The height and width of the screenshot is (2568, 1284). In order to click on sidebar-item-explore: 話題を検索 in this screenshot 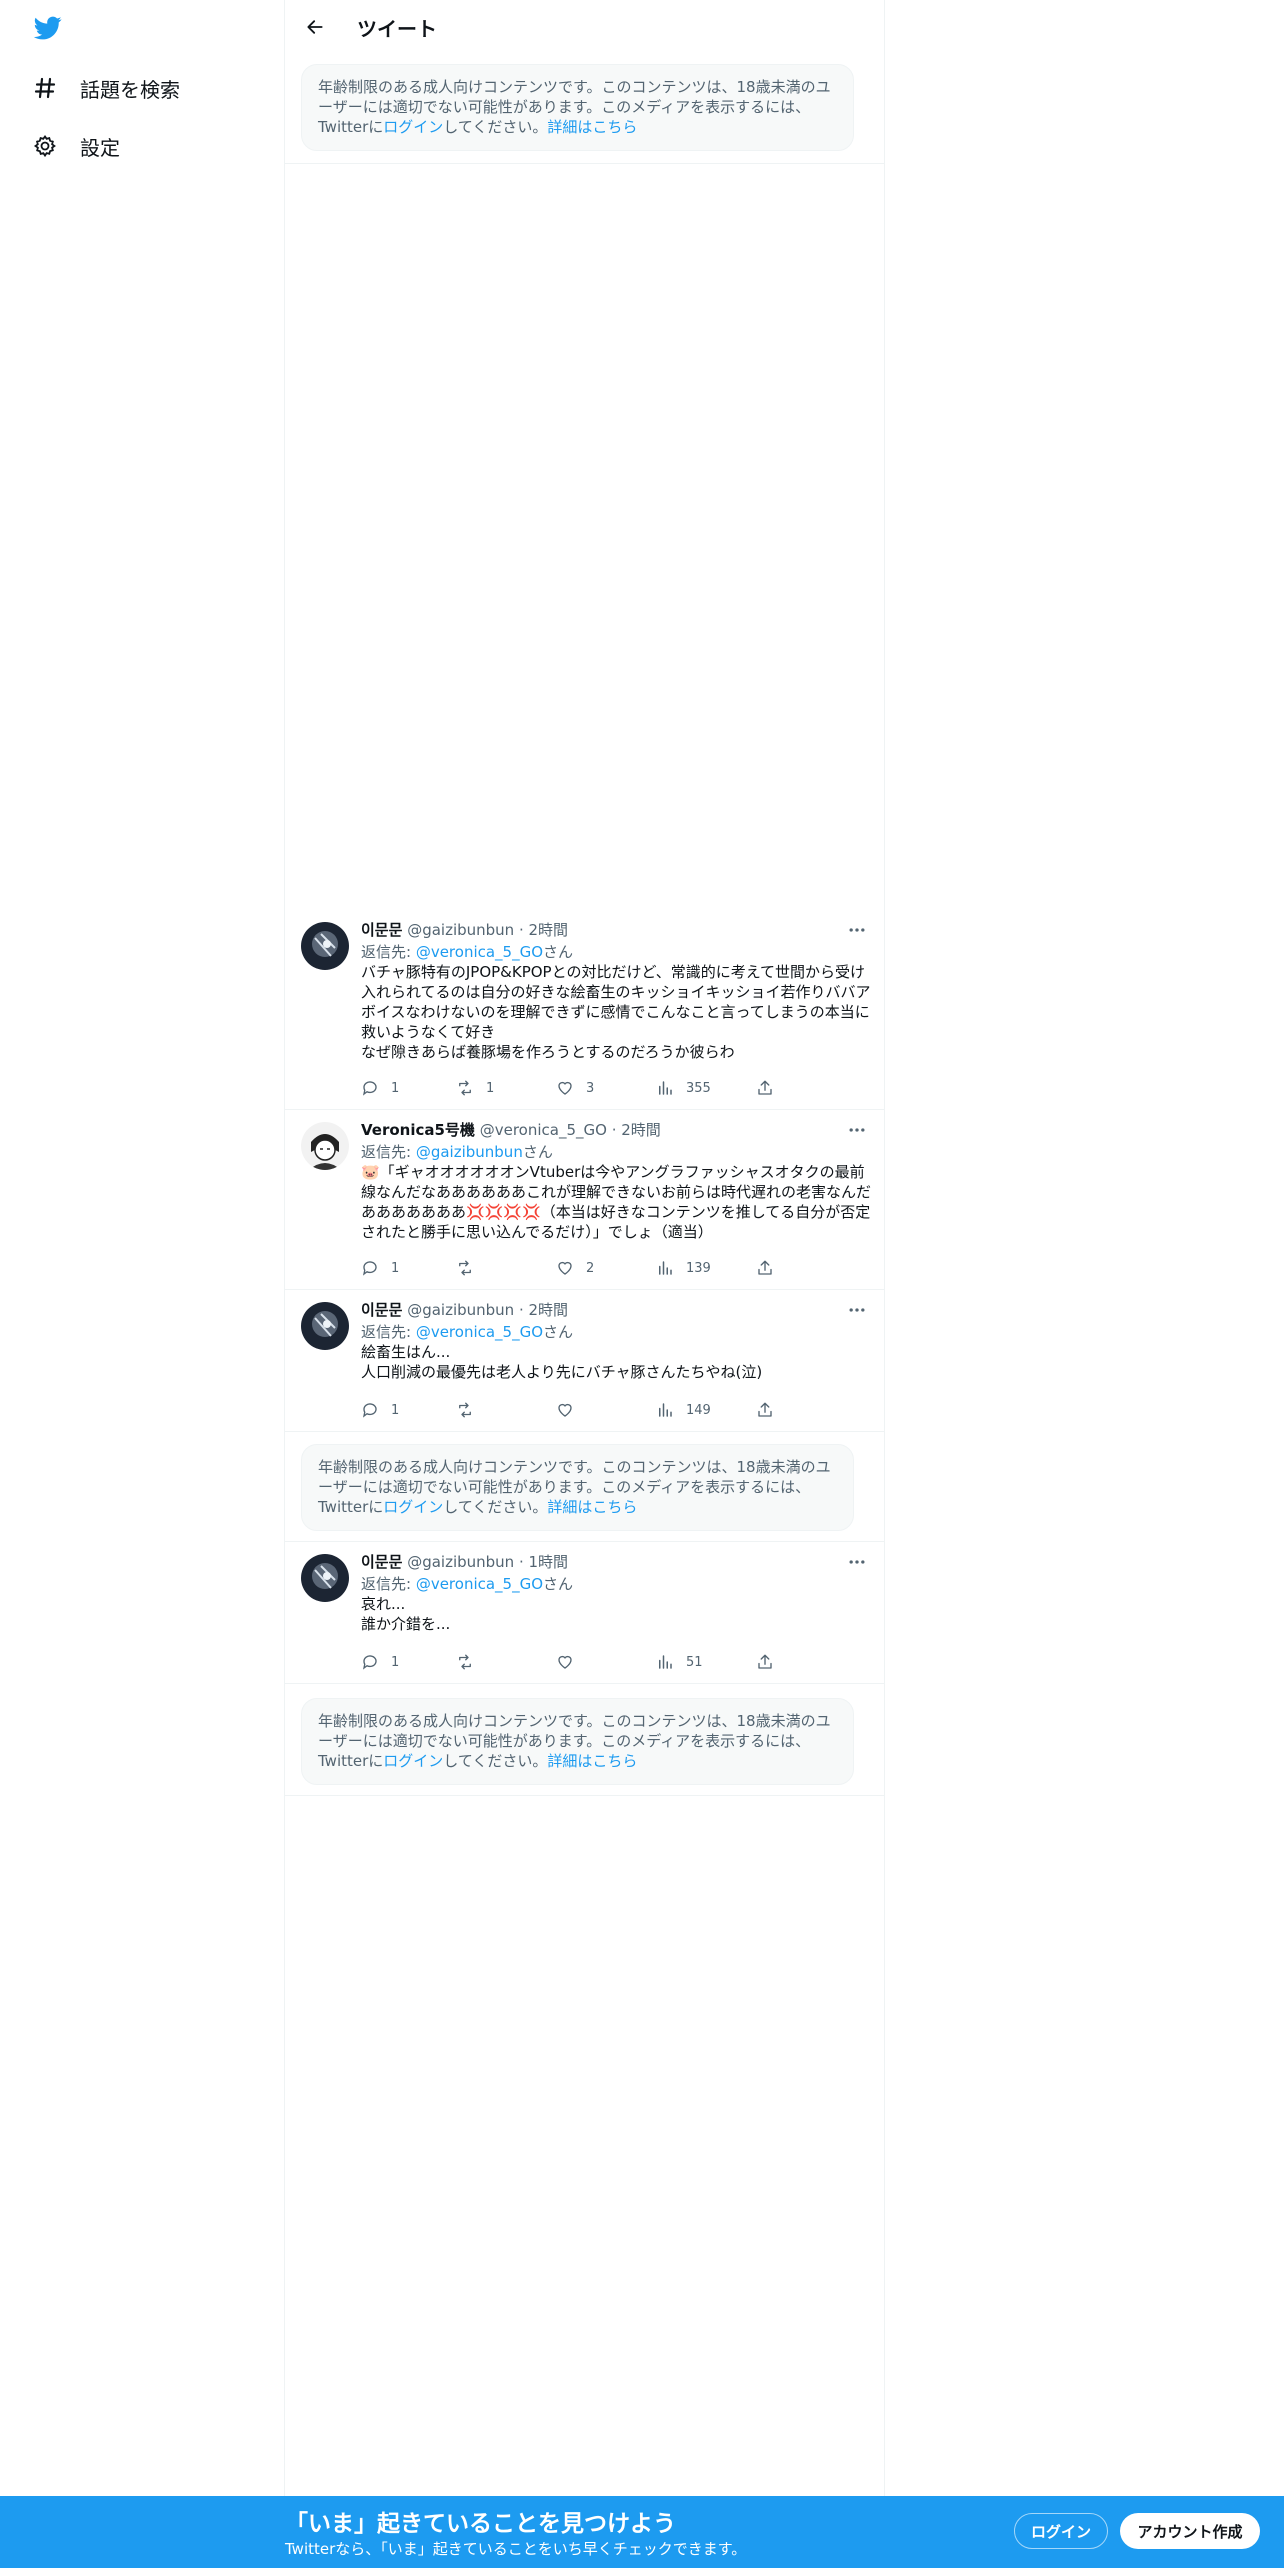, I will do `click(106, 88)`.